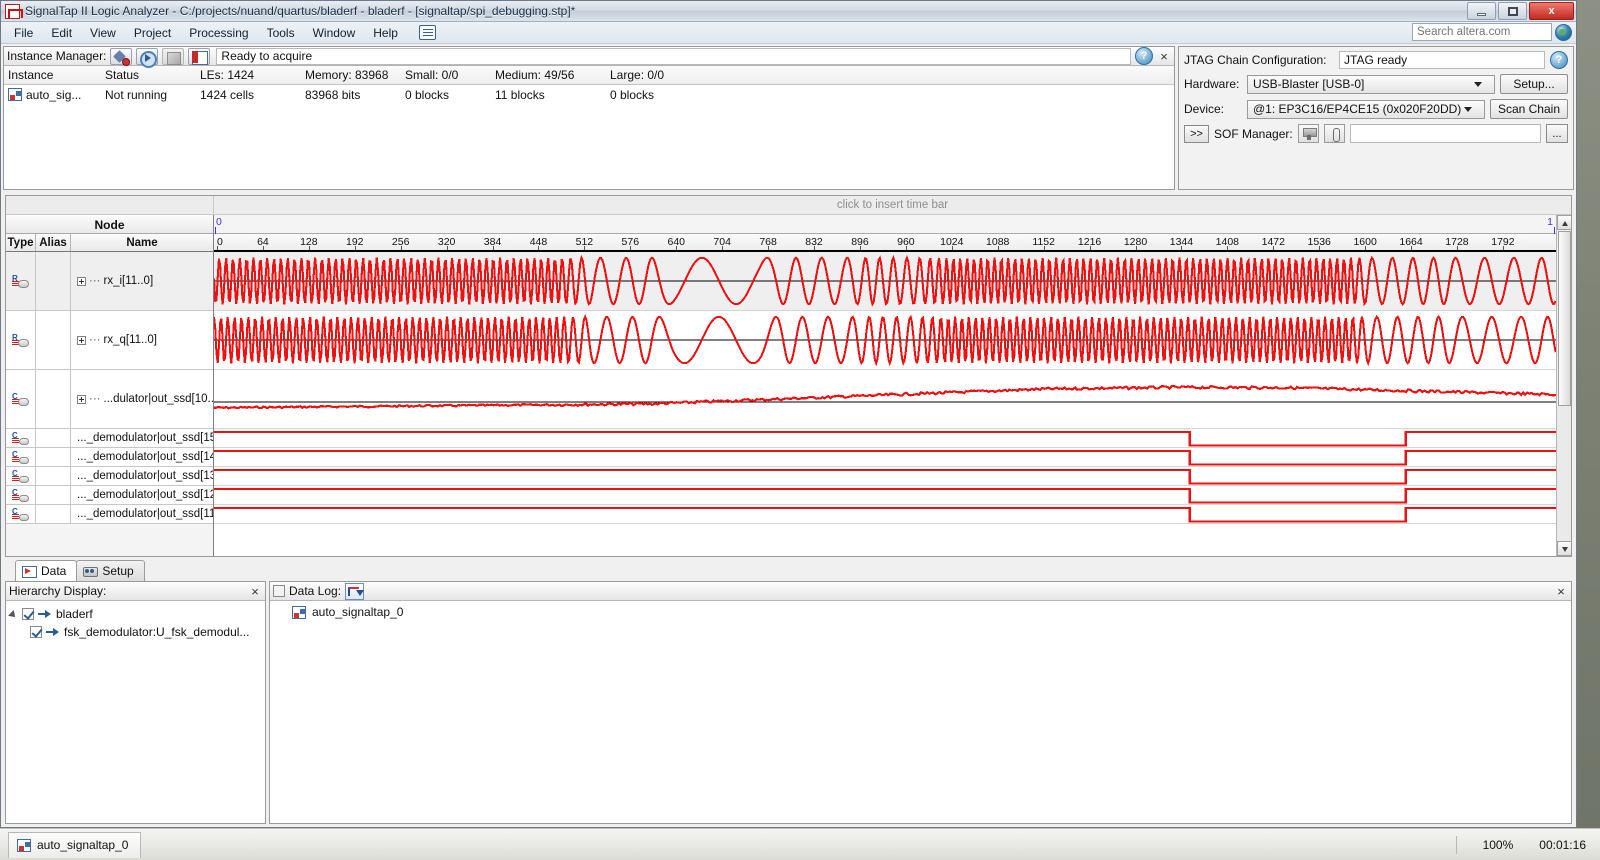  What do you see at coordinates (199, 56) in the screenshot?
I see `read-data-button` at bounding box center [199, 56].